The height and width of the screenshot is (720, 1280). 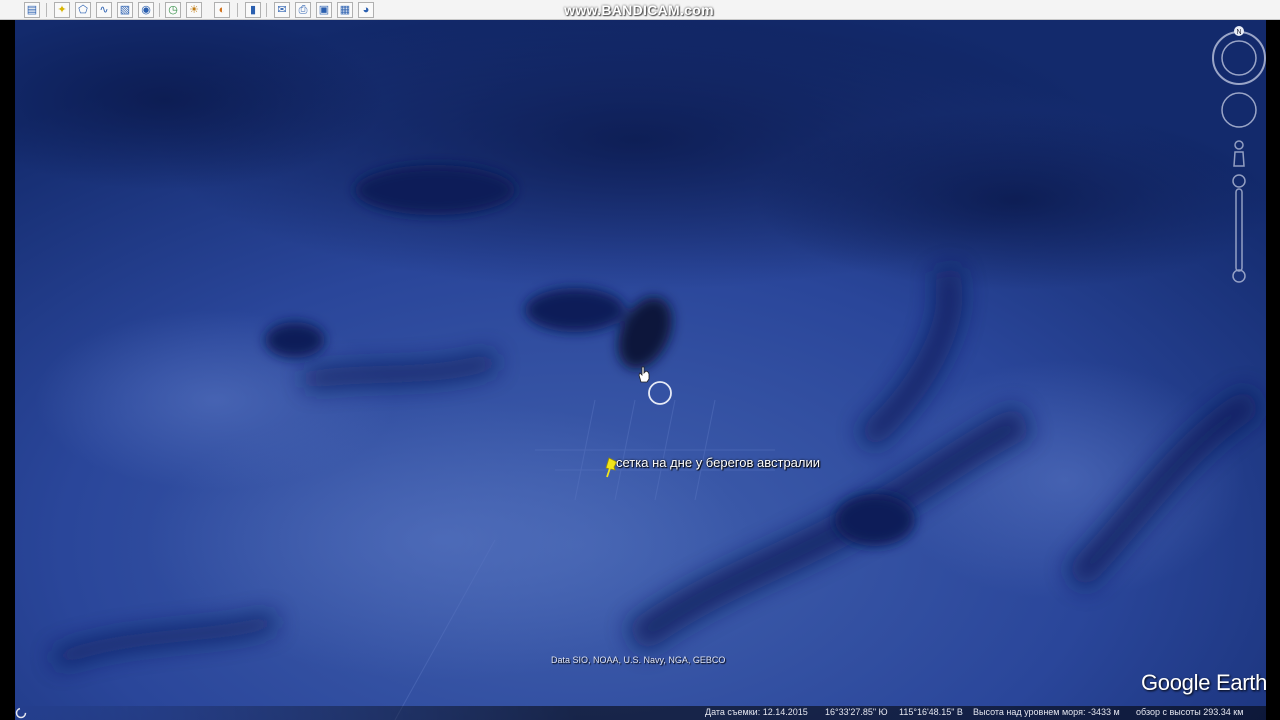 I want to click on sun-icon: ☀, so click(x=194, y=10).